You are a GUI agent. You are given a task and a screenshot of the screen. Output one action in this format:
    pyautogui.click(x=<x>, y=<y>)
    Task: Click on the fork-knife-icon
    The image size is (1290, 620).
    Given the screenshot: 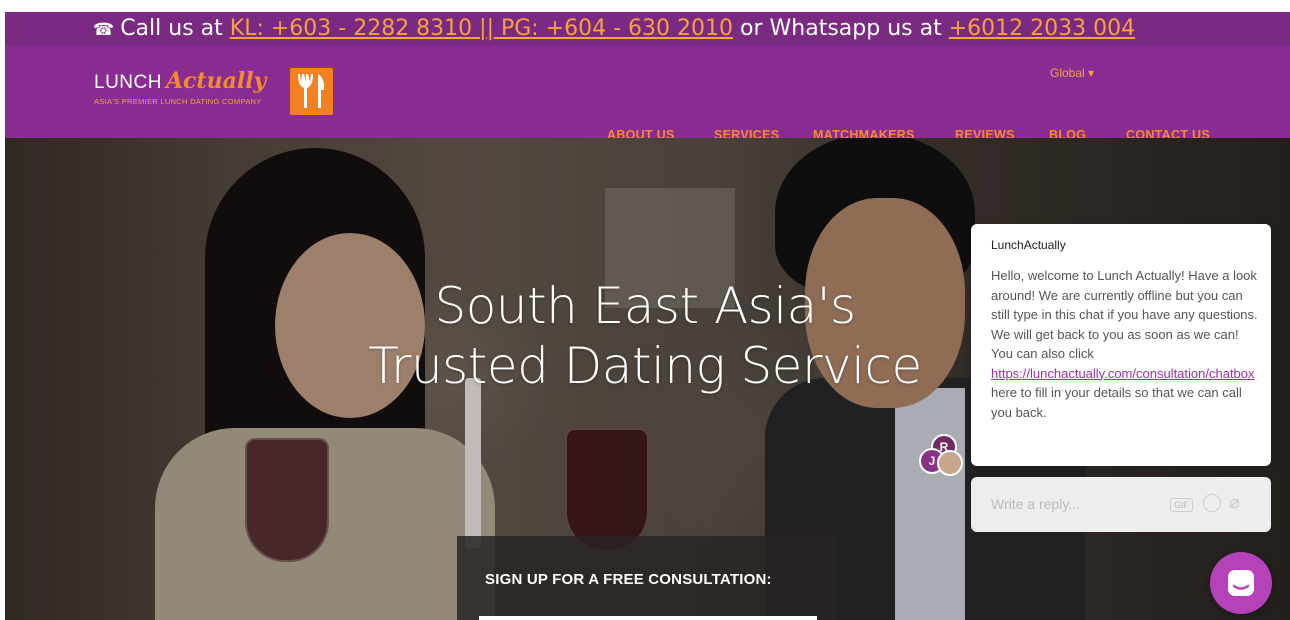 What is the action you would take?
    pyautogui.click(x=311, y=91)
    